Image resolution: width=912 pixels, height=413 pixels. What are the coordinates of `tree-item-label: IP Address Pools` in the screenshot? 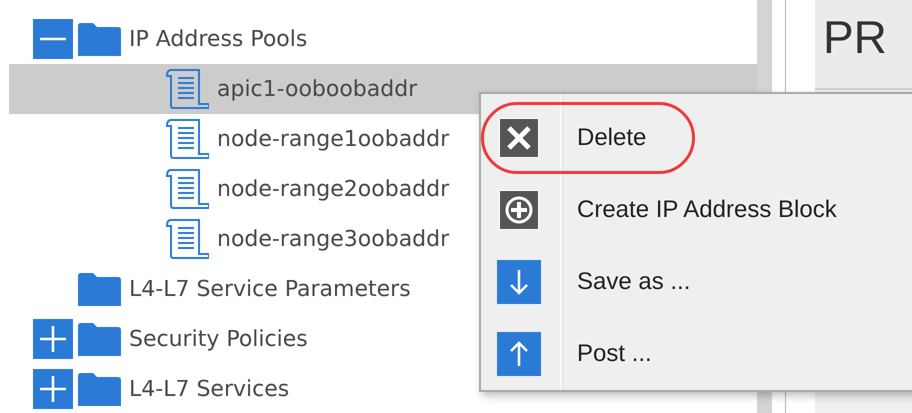 It's located at (218, 39).